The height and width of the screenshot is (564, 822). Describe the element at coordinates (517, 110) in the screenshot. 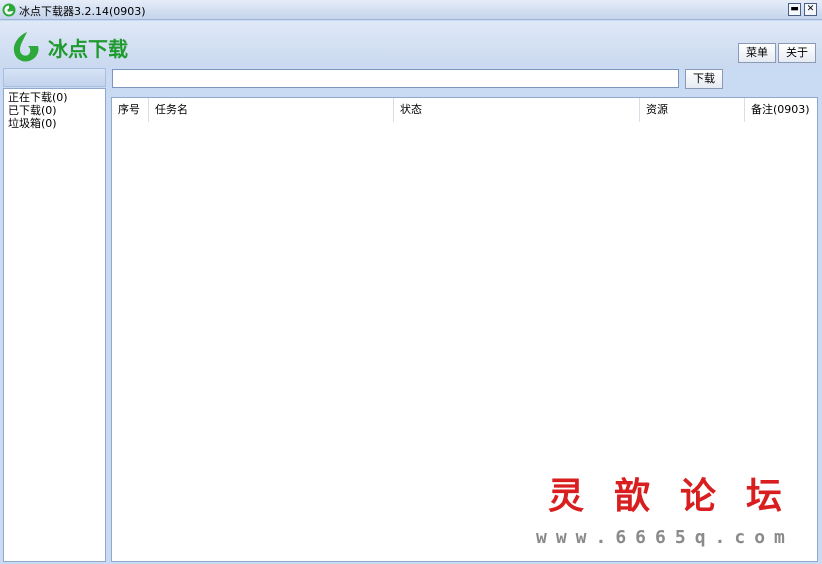

I see `column-header-status: 状态` at that location.